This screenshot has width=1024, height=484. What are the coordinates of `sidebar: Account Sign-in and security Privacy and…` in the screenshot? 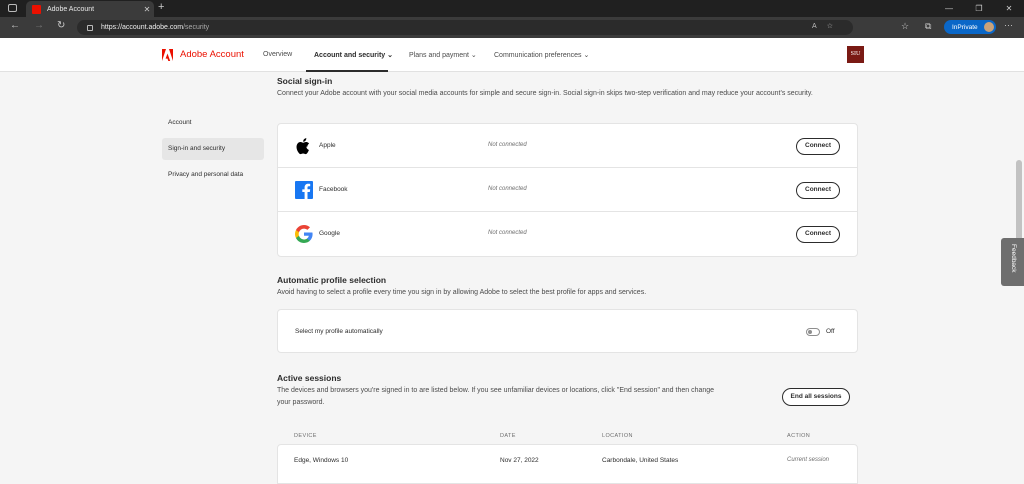 It's located at (213, 151).